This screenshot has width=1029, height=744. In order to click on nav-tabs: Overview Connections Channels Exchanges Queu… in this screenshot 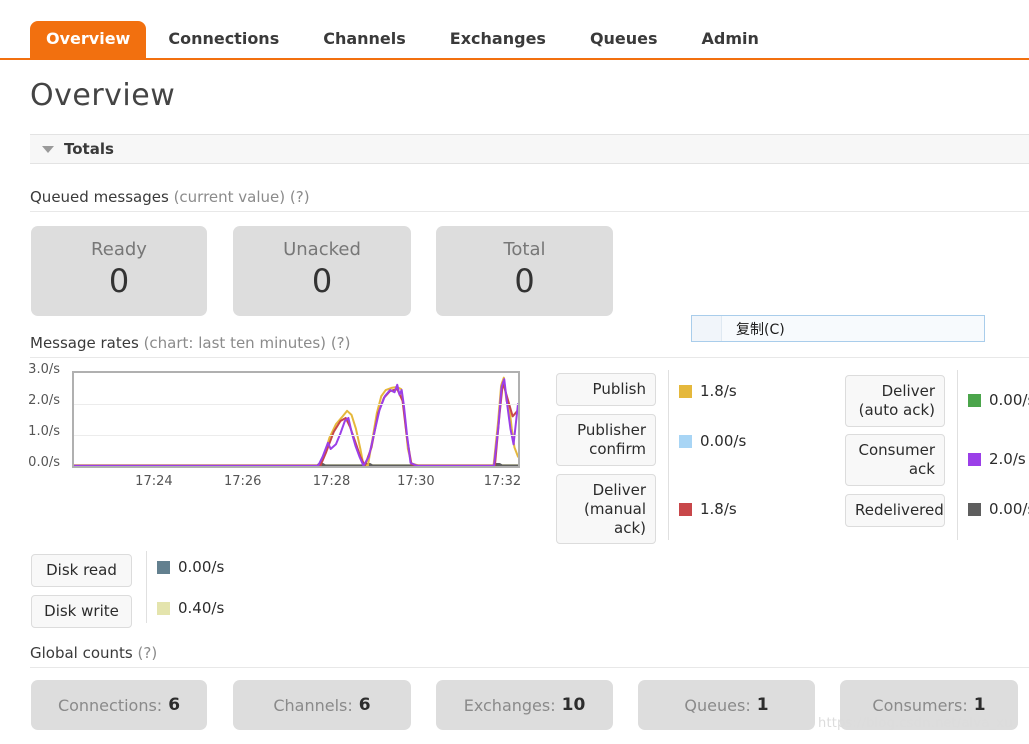, I will do `click(405, 37)`.